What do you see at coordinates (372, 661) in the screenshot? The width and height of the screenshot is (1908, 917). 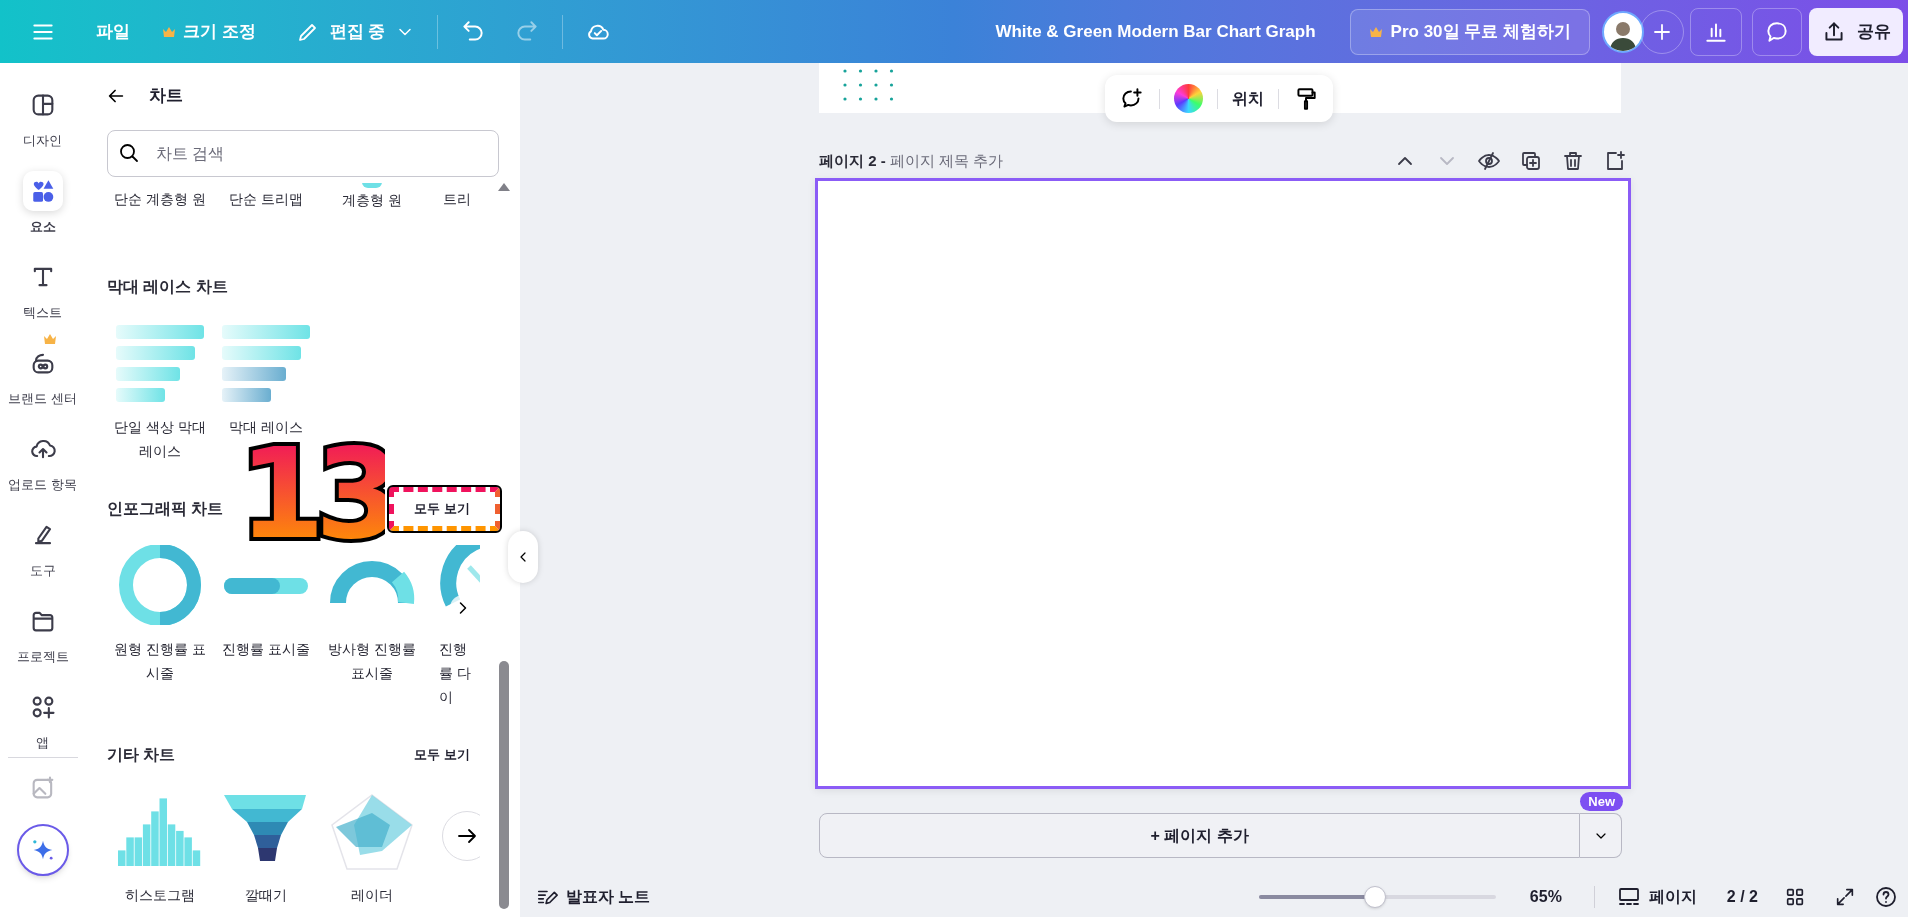 I see `chart-label: 방사형 진행률 표시줄` at bounding box center [372, 661].